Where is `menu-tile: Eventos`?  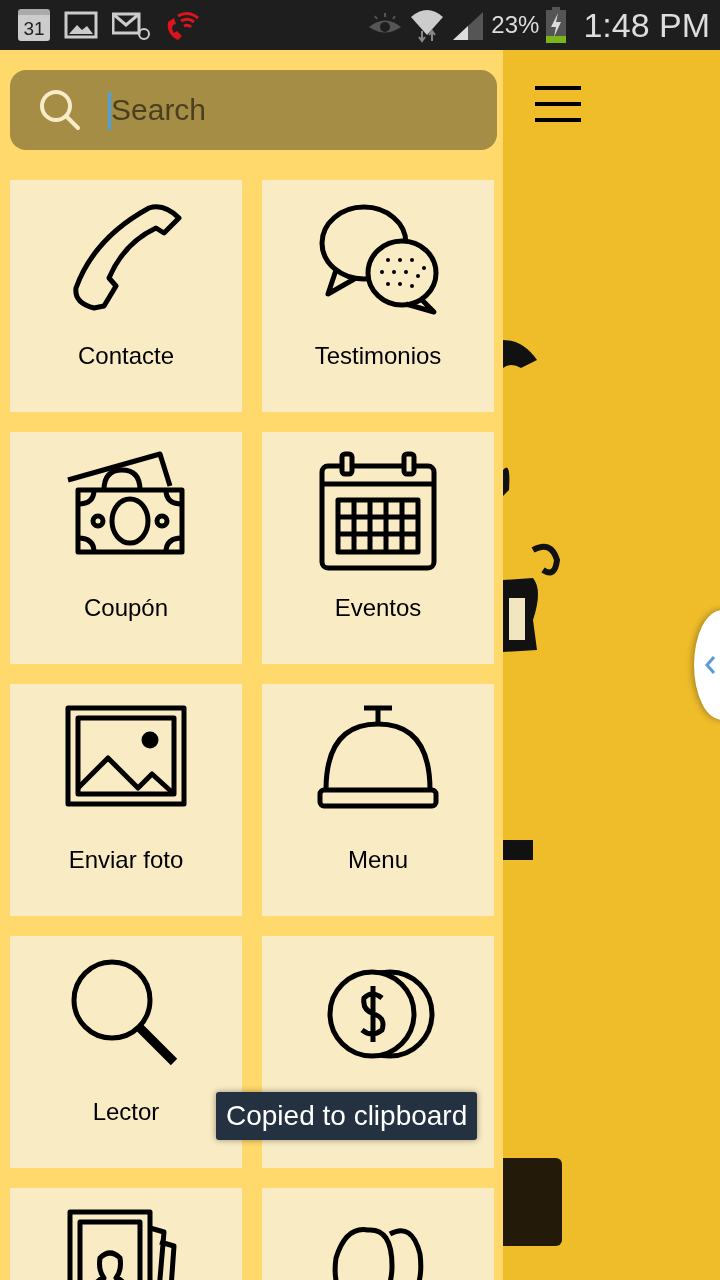 menu-tile: Eventos is located at coordinates (378, 548).